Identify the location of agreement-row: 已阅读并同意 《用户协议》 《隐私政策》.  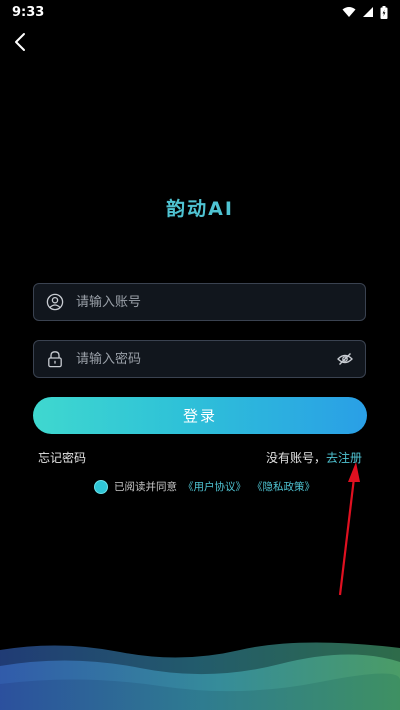
(204, 486).